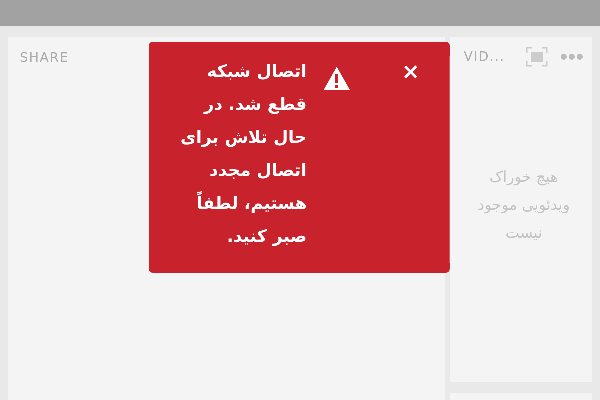  What do you see at coordinates (411, 73) in the screenshot?
I see `close-button: ×` at bounding box center [411, 73].